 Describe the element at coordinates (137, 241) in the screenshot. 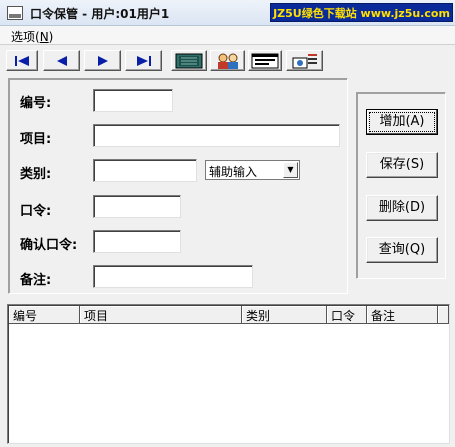

I see `confirm-password-field` at that location.